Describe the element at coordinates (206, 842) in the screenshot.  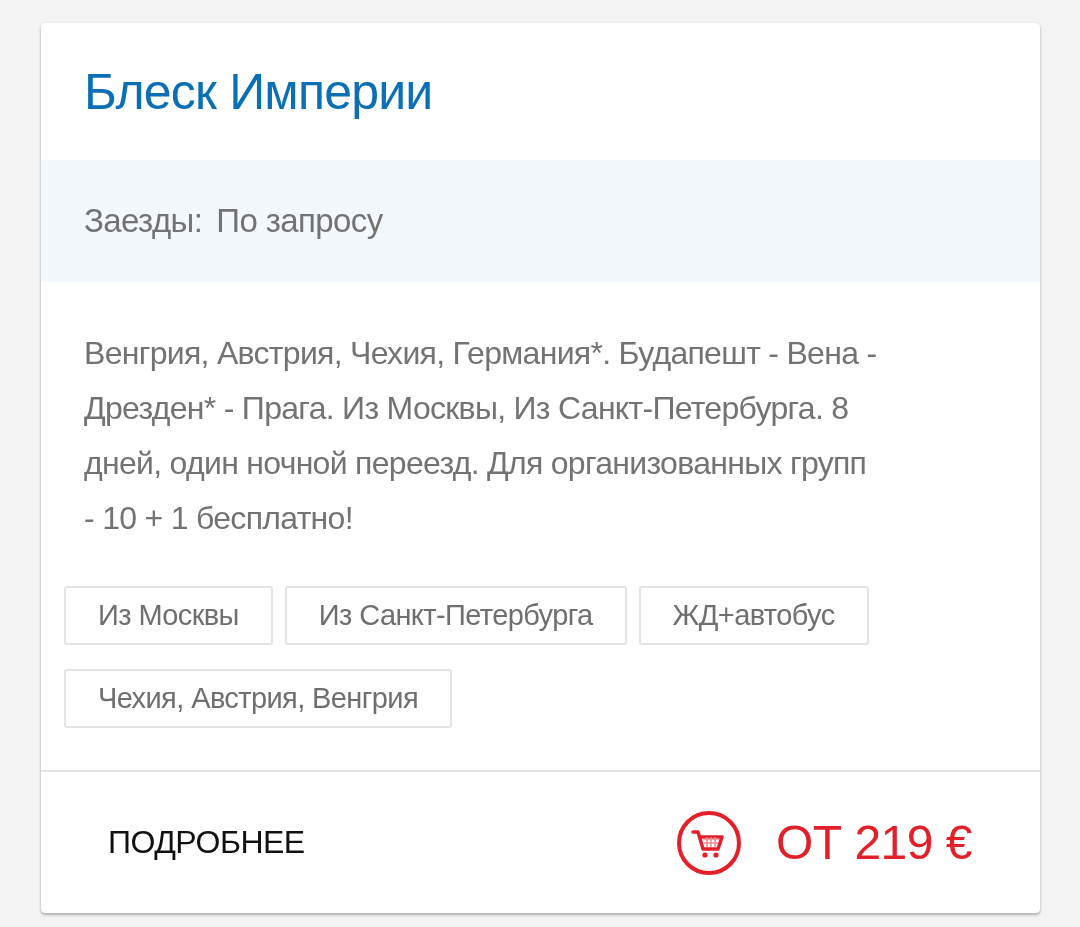
I see `details-link: ПОДРОБНЕЕ` at that location.